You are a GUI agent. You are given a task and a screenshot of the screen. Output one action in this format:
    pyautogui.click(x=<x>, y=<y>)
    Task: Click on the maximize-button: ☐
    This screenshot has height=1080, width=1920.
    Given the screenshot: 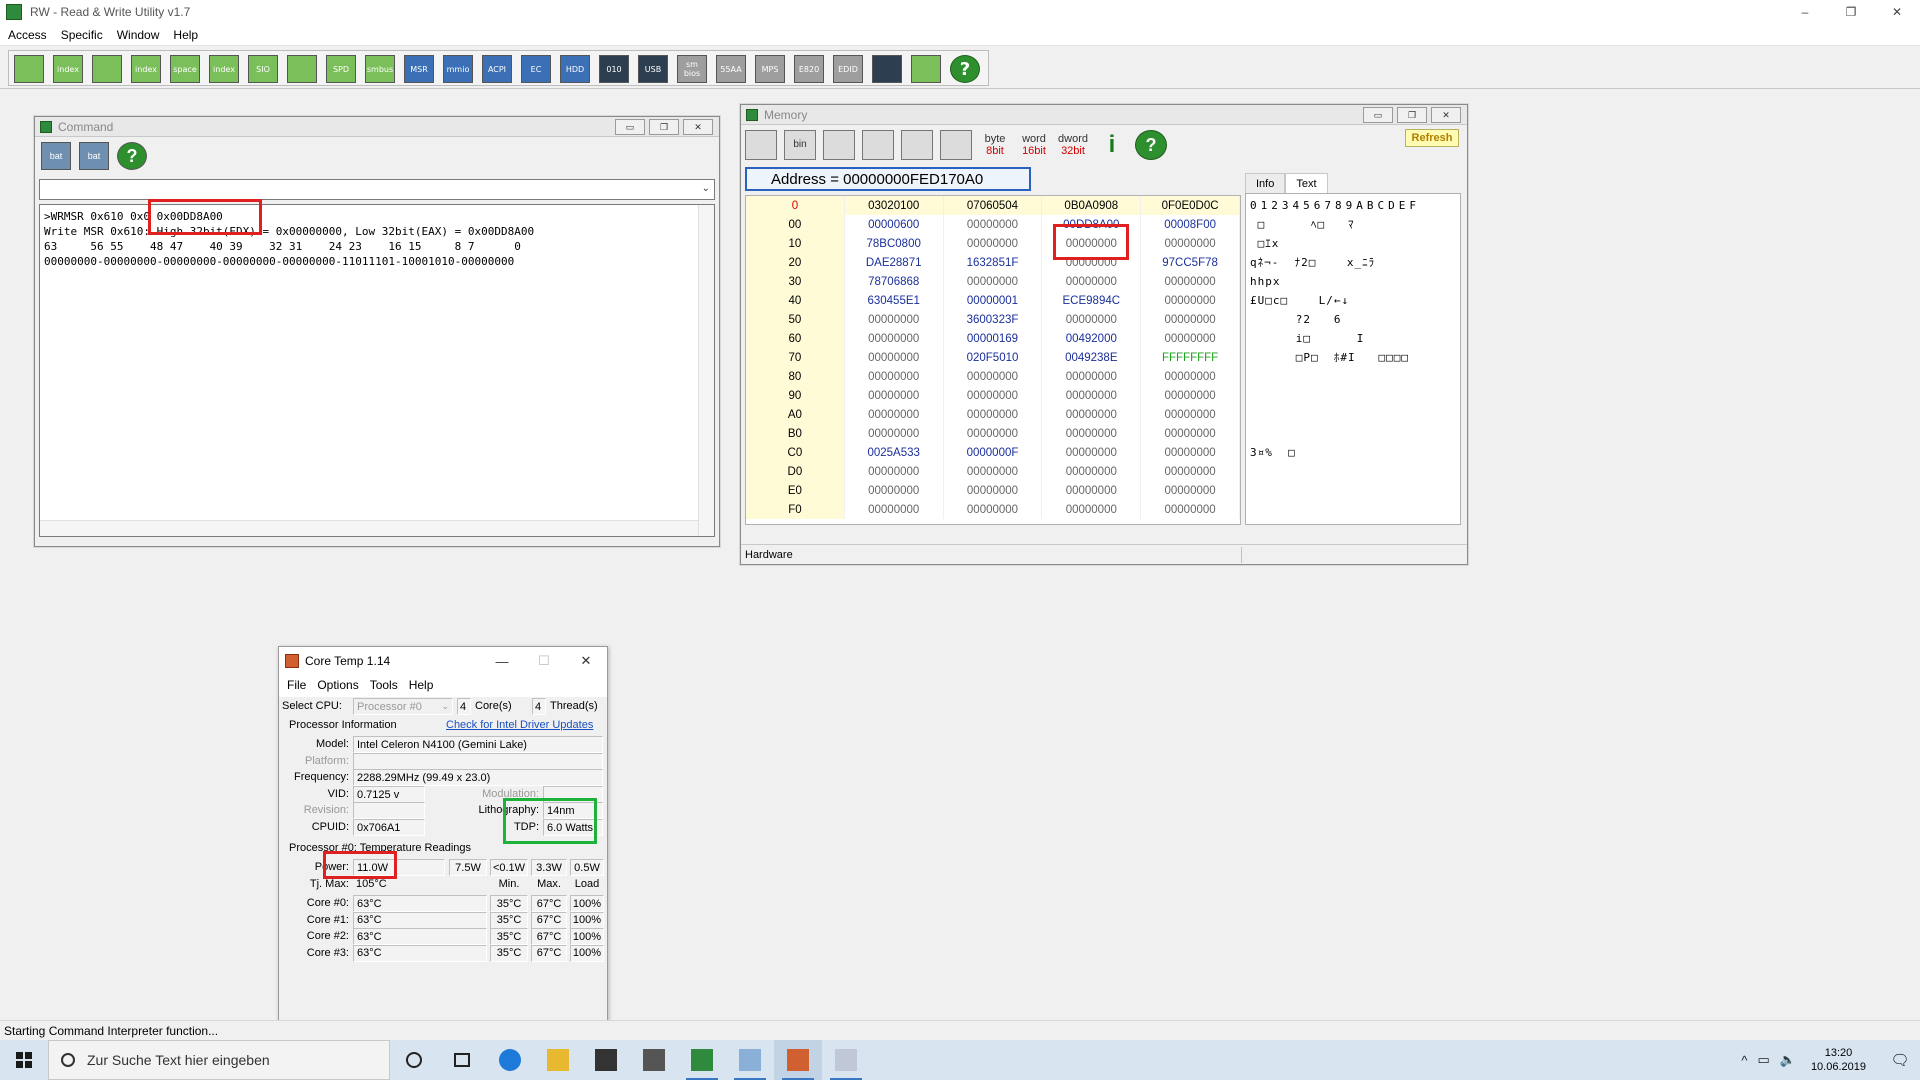 What is the action you would take?
    pyautogui.click(x=544, y=661)
    